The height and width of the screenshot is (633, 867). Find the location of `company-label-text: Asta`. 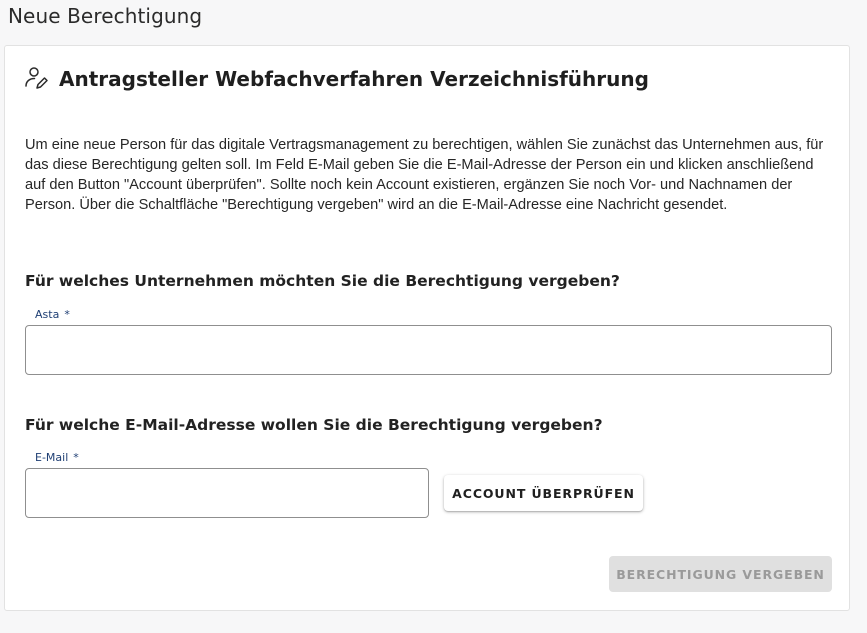

company-label-text: Asta is located at coordinates (47, 314).